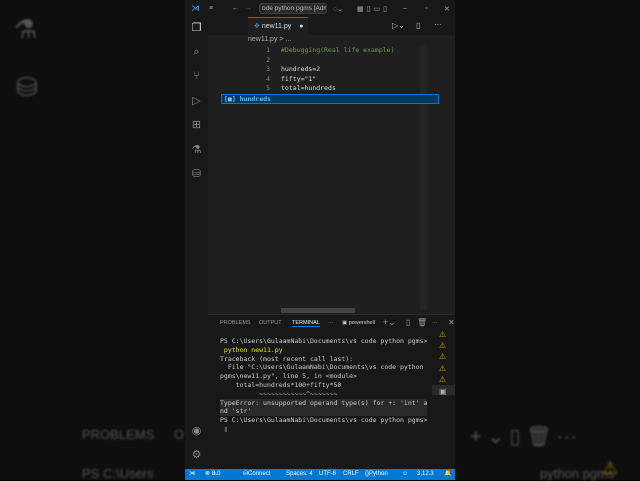 Image resolution: width=640 pixels, height=481 pixels. Describe the element at coordinates (268, 59) in the screenshot. I see `line-number: 2` at that location.